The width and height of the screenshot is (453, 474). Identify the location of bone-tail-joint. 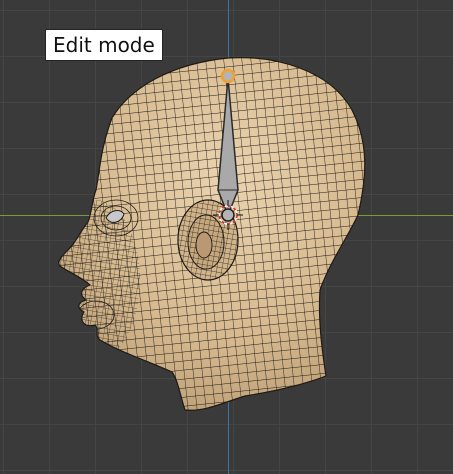
(228, 76).